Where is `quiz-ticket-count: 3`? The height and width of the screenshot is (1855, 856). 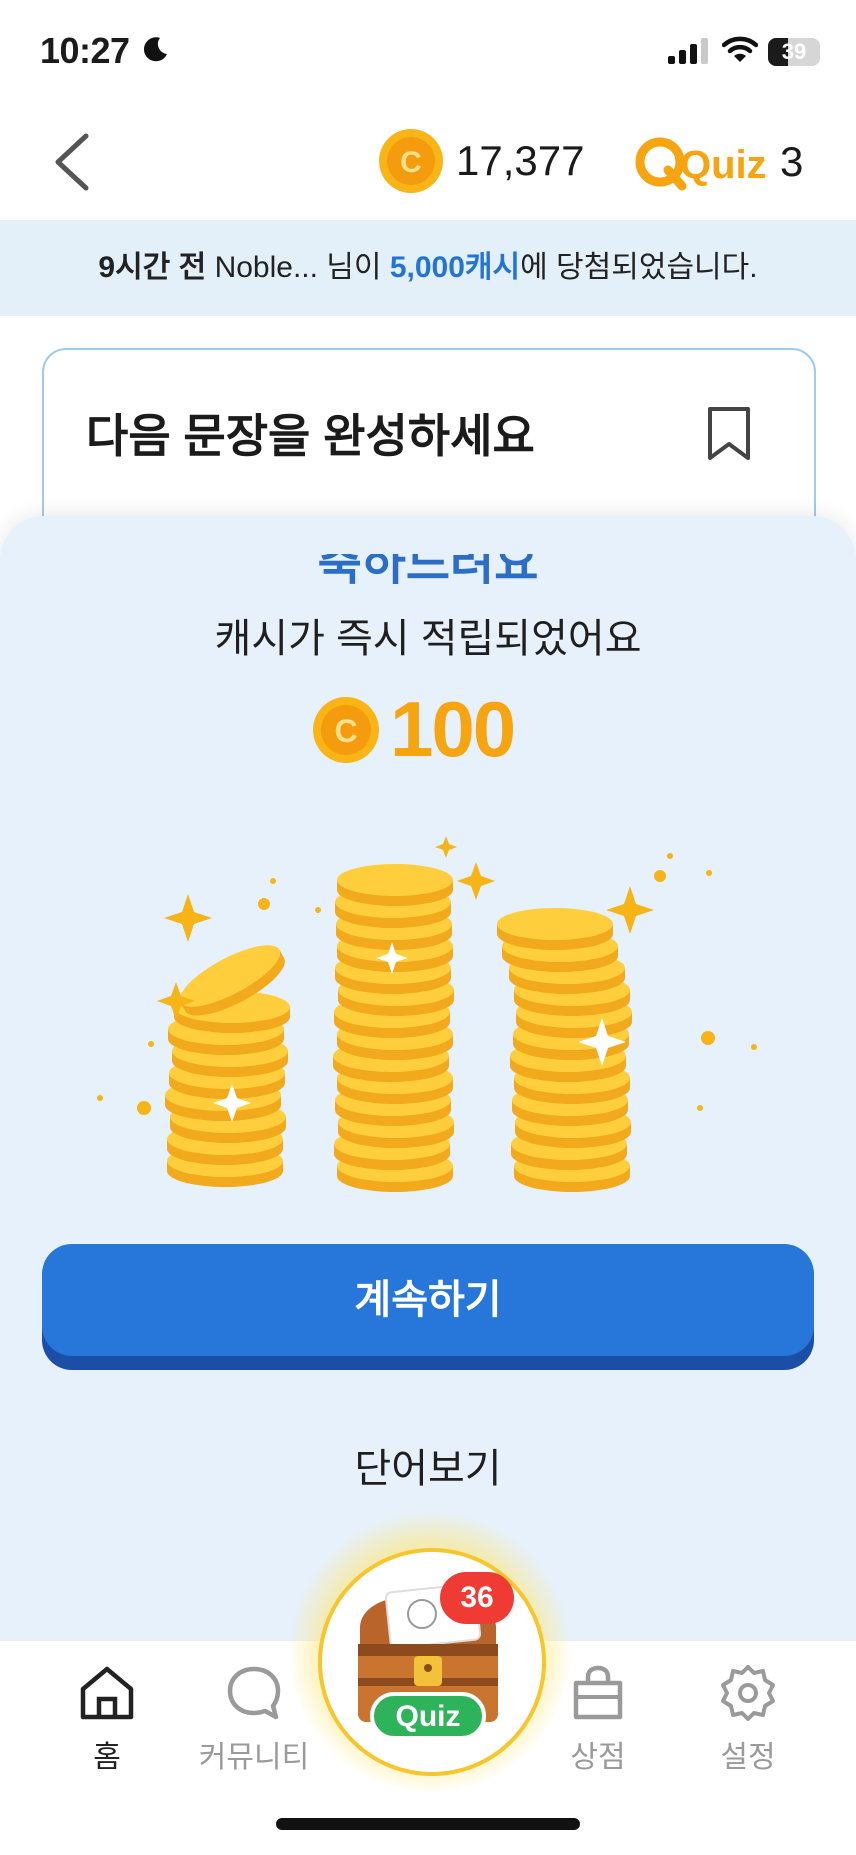
quiz-ticket-count: 3 is located at coordinates (792, 161).